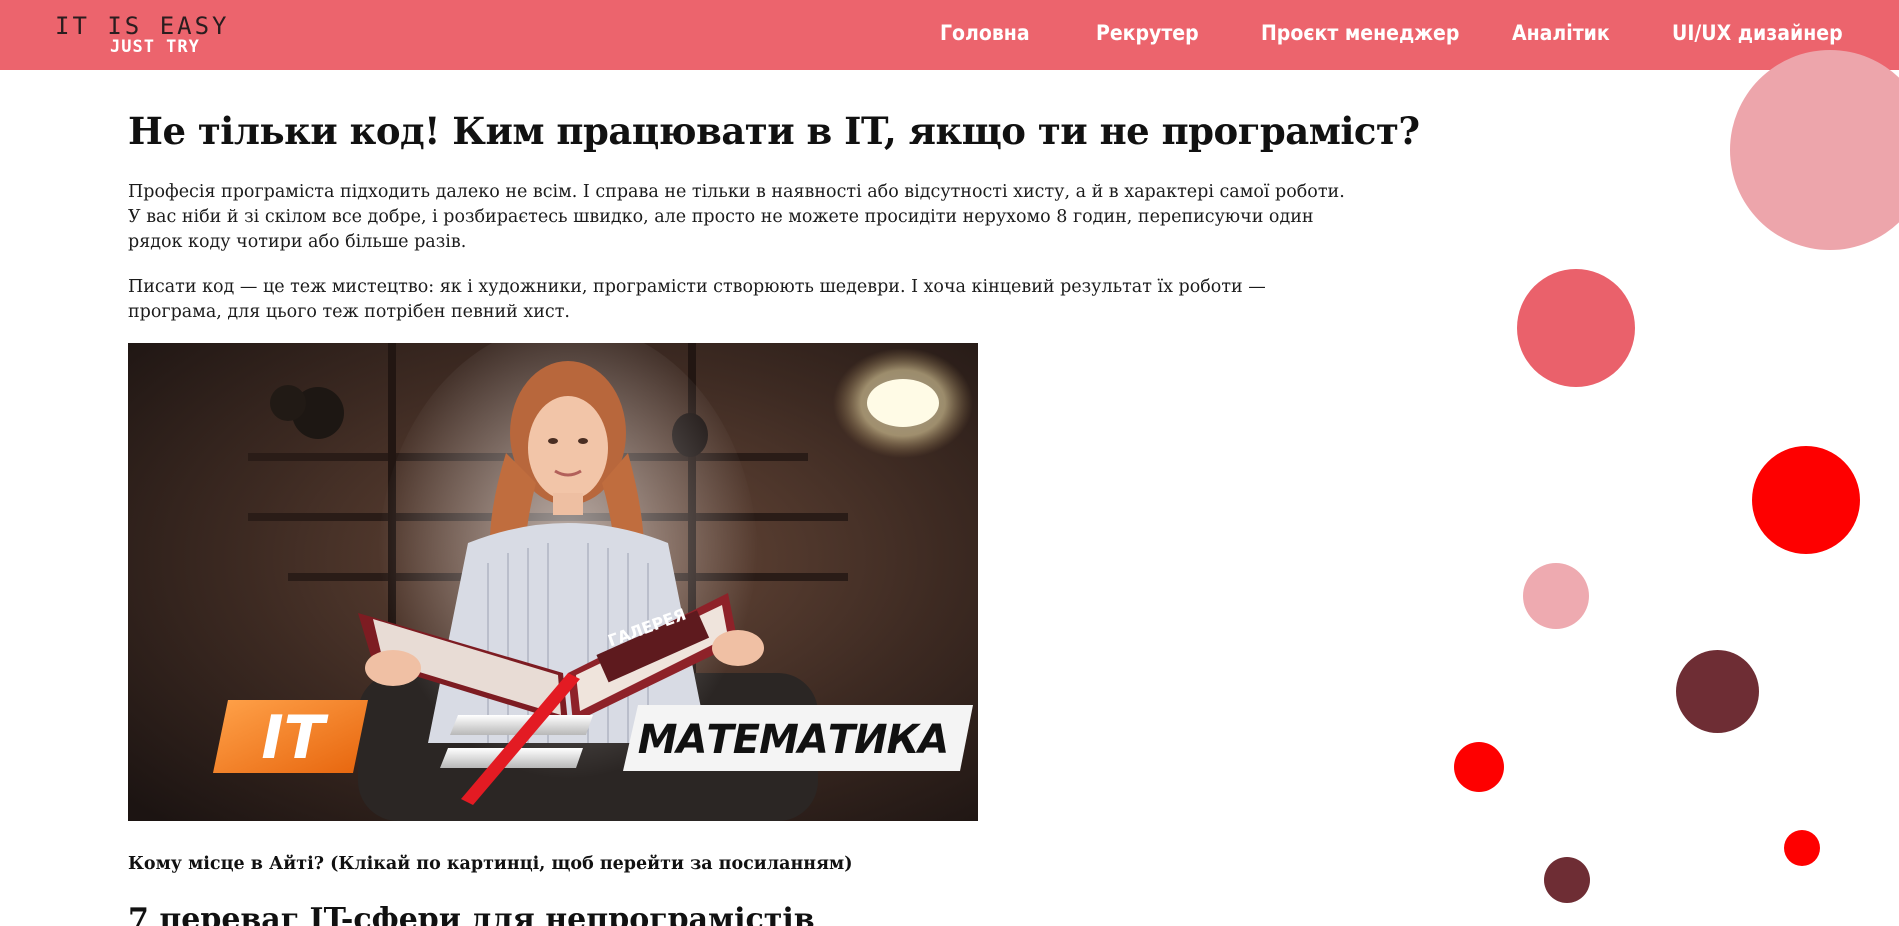  What do you see at coordinates (1147, 33) in the screenshot?
I see `nav-link-recruiter: Рекрутер` at bounding box center [1147, 33].